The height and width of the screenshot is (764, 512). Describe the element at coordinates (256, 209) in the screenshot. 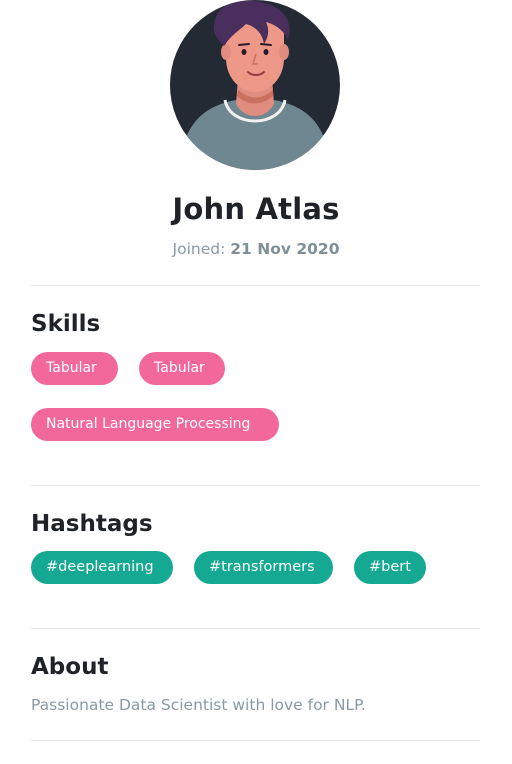

I see `profile-name: John Atlas` at that location.